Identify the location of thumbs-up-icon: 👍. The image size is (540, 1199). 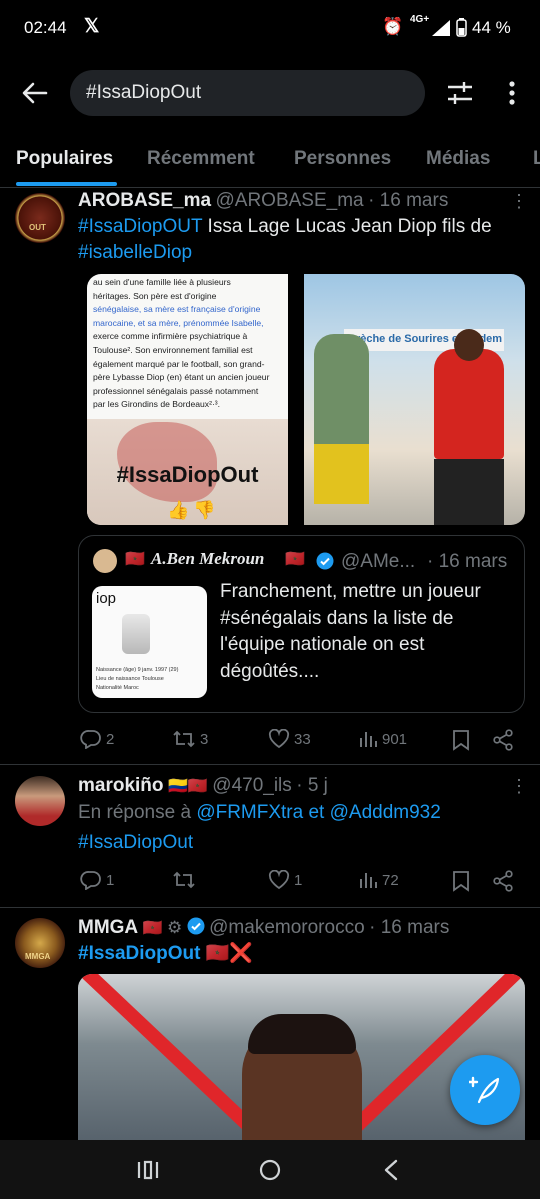
(178, 510).